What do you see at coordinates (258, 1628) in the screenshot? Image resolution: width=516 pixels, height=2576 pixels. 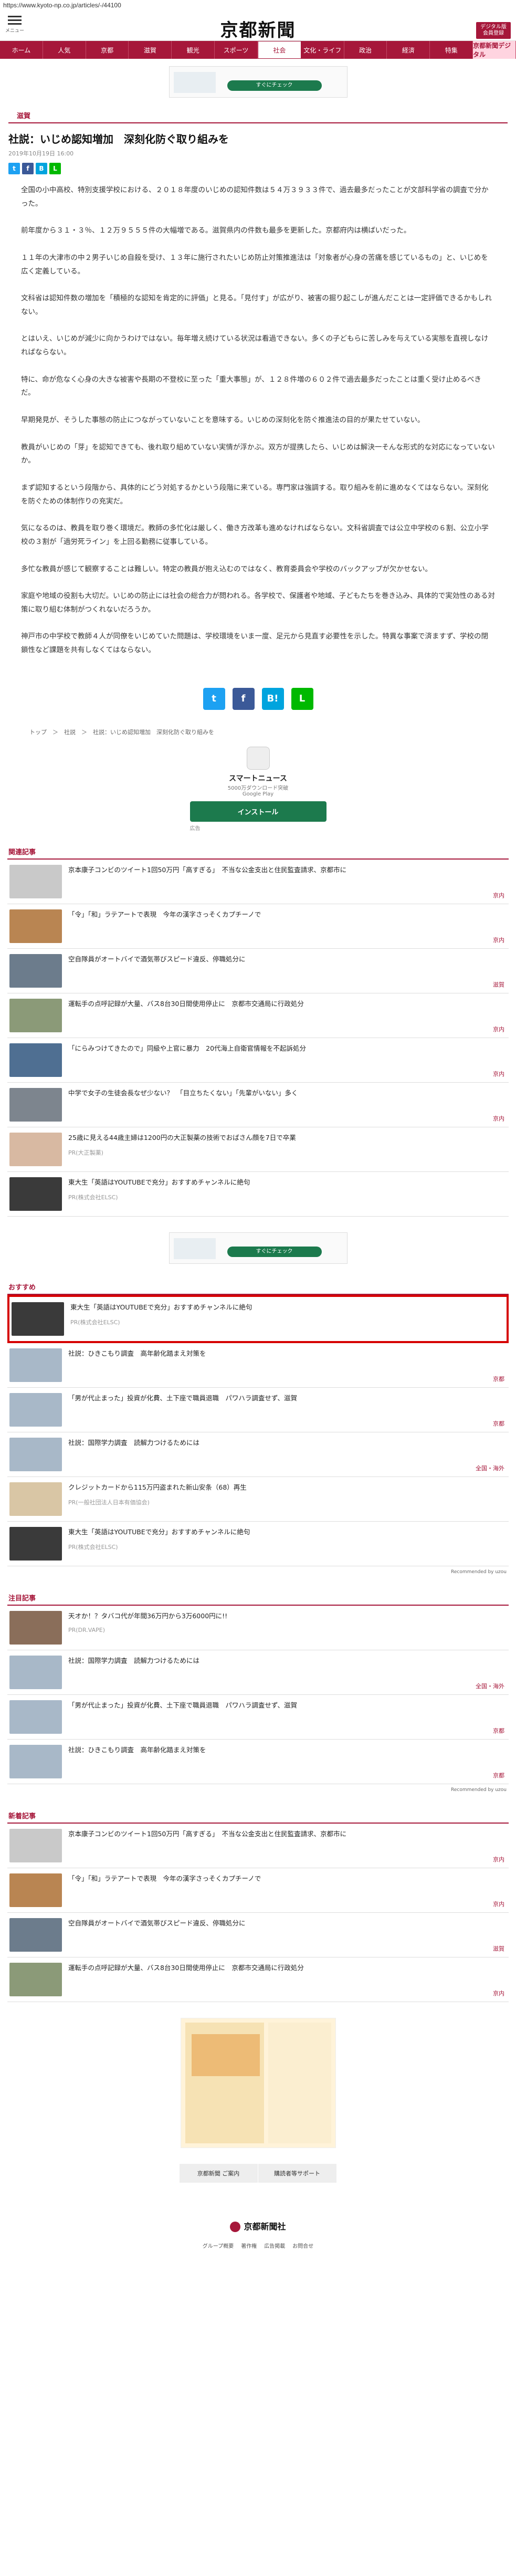 I see `list-item: 天オか！？タバコ代が年間36万円から3万6000円に!! PR(DR.VAPE)` at bounding box center [258, 1628].